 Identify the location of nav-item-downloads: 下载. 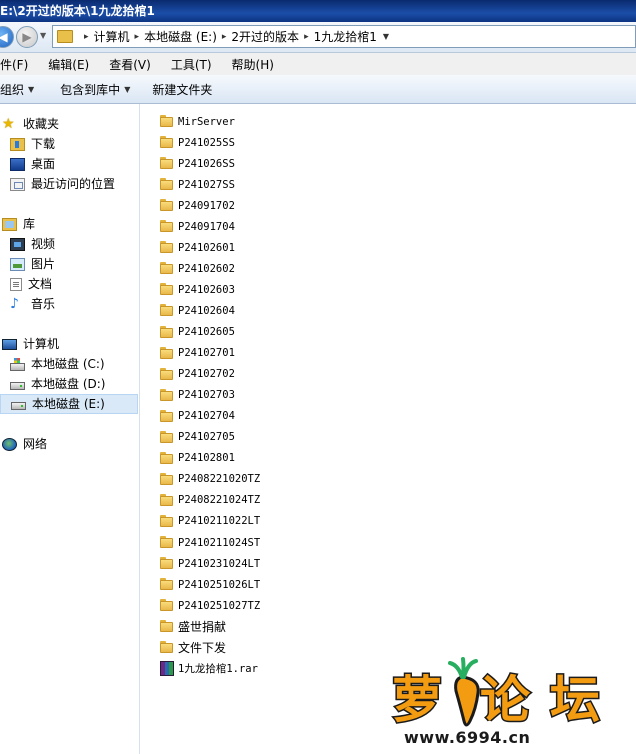
(32, 144).